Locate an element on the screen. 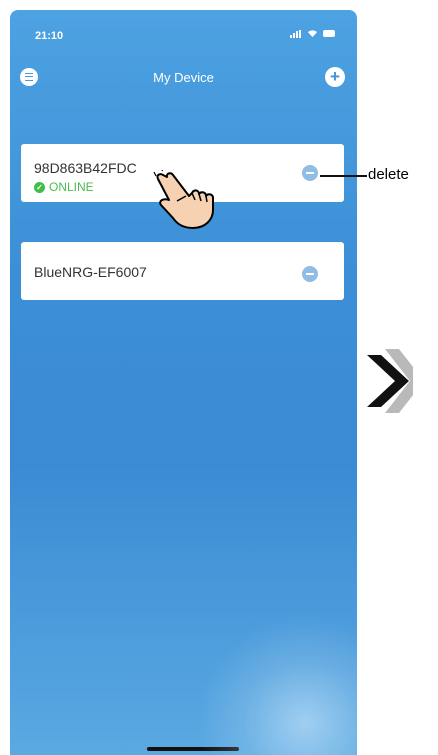 This screenshot has width=438, height=755. device-name: 98D863B42FDC is located at coordinates (85, 168).